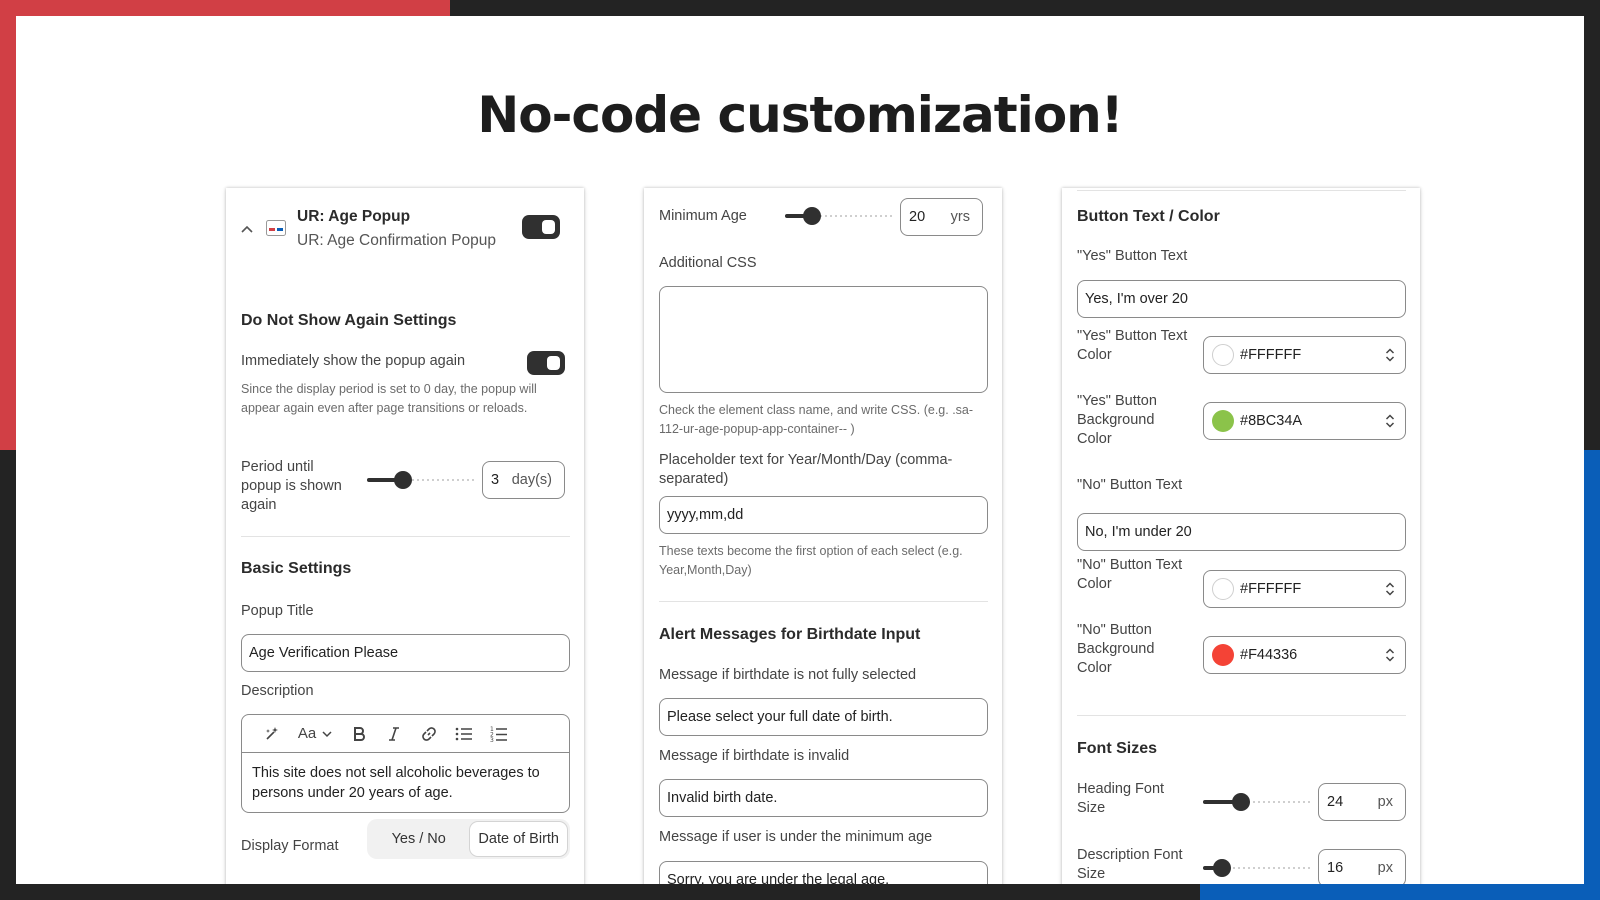  I want to click on additional-css-textarea, so click(823, 339).